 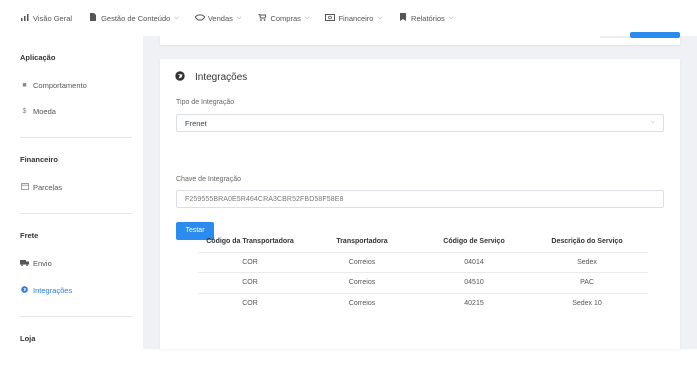 What do you see at coordinates (264, 199) in the screenshot?
I see `integration-key-value: F259555BRA0E5R464CRA3CBR52FBD58F58E8` at bounding box center [264, 199].